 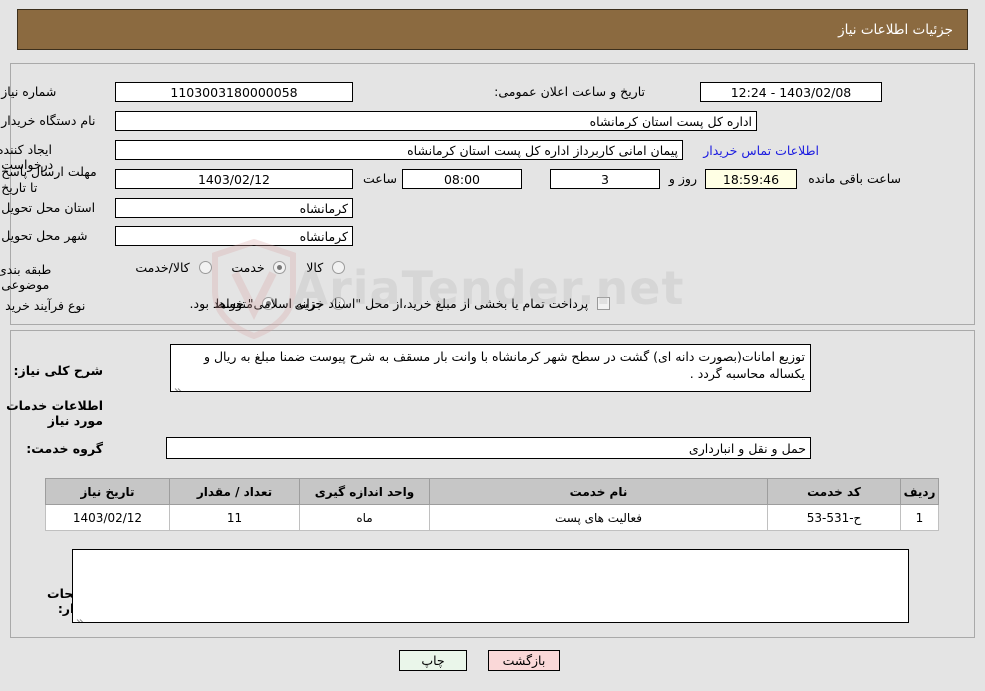 I want to click on deadline-days-label: روز و, so click(x=682, y=178).